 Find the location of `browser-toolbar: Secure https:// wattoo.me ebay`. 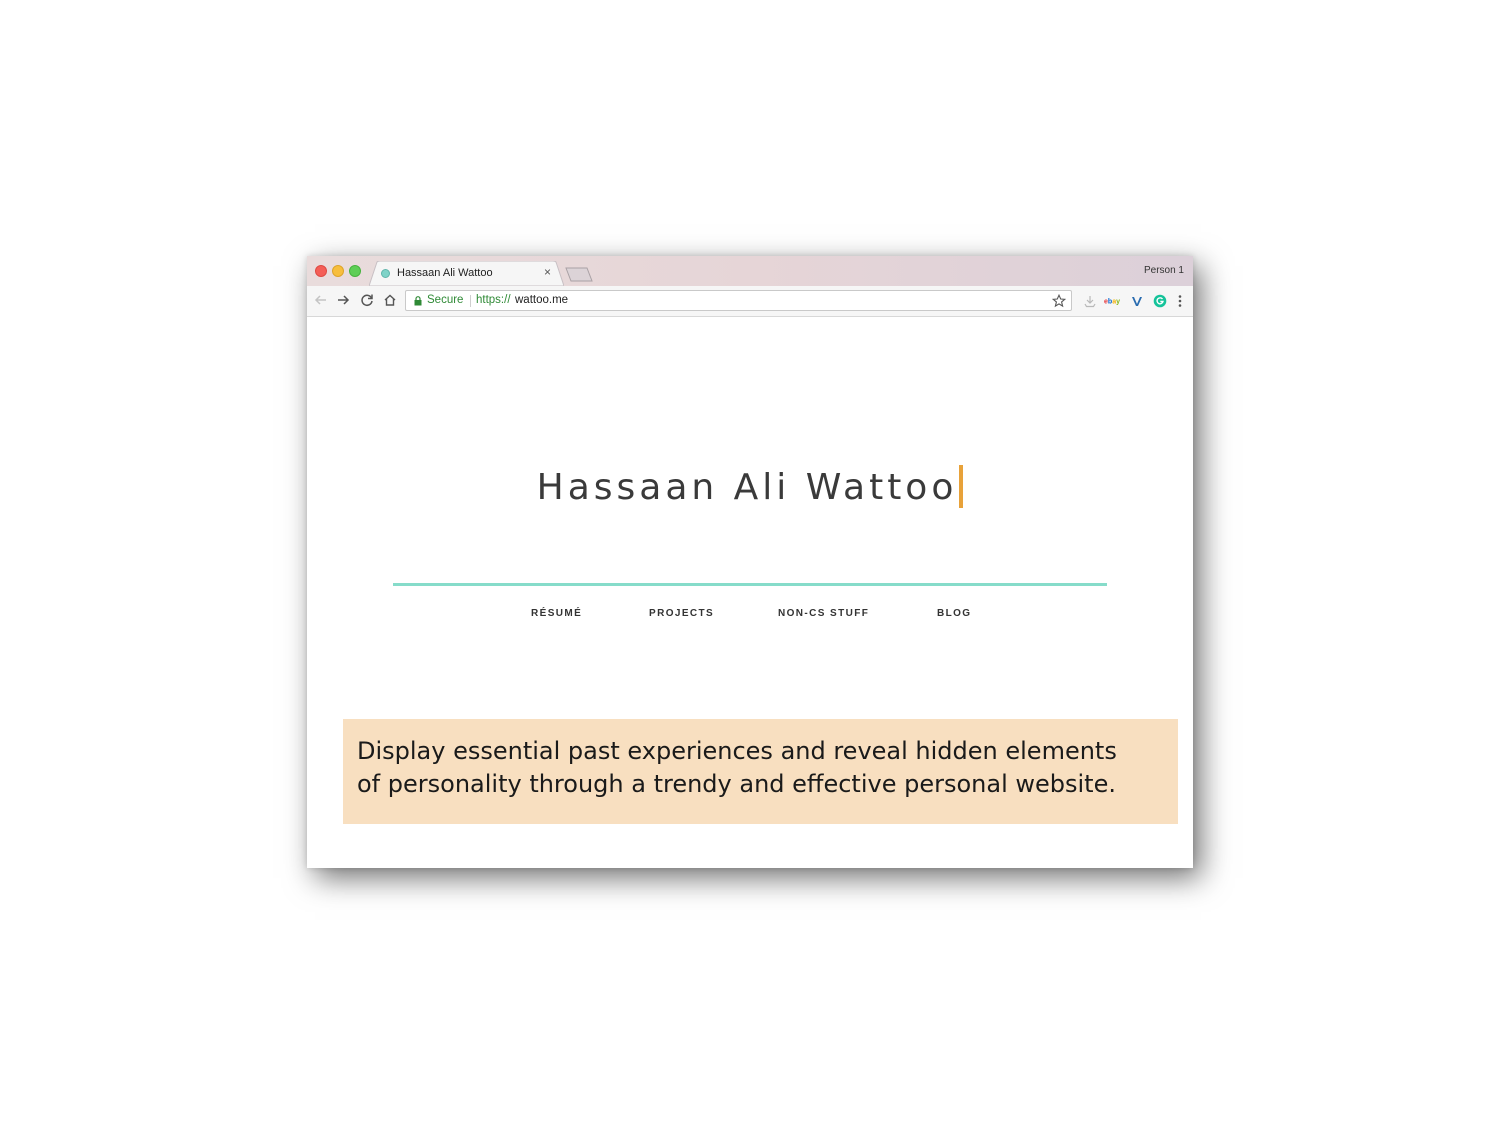

browser-toolbar: Secure https:// wattoo.me ebay is located at coordinates (750, 301).